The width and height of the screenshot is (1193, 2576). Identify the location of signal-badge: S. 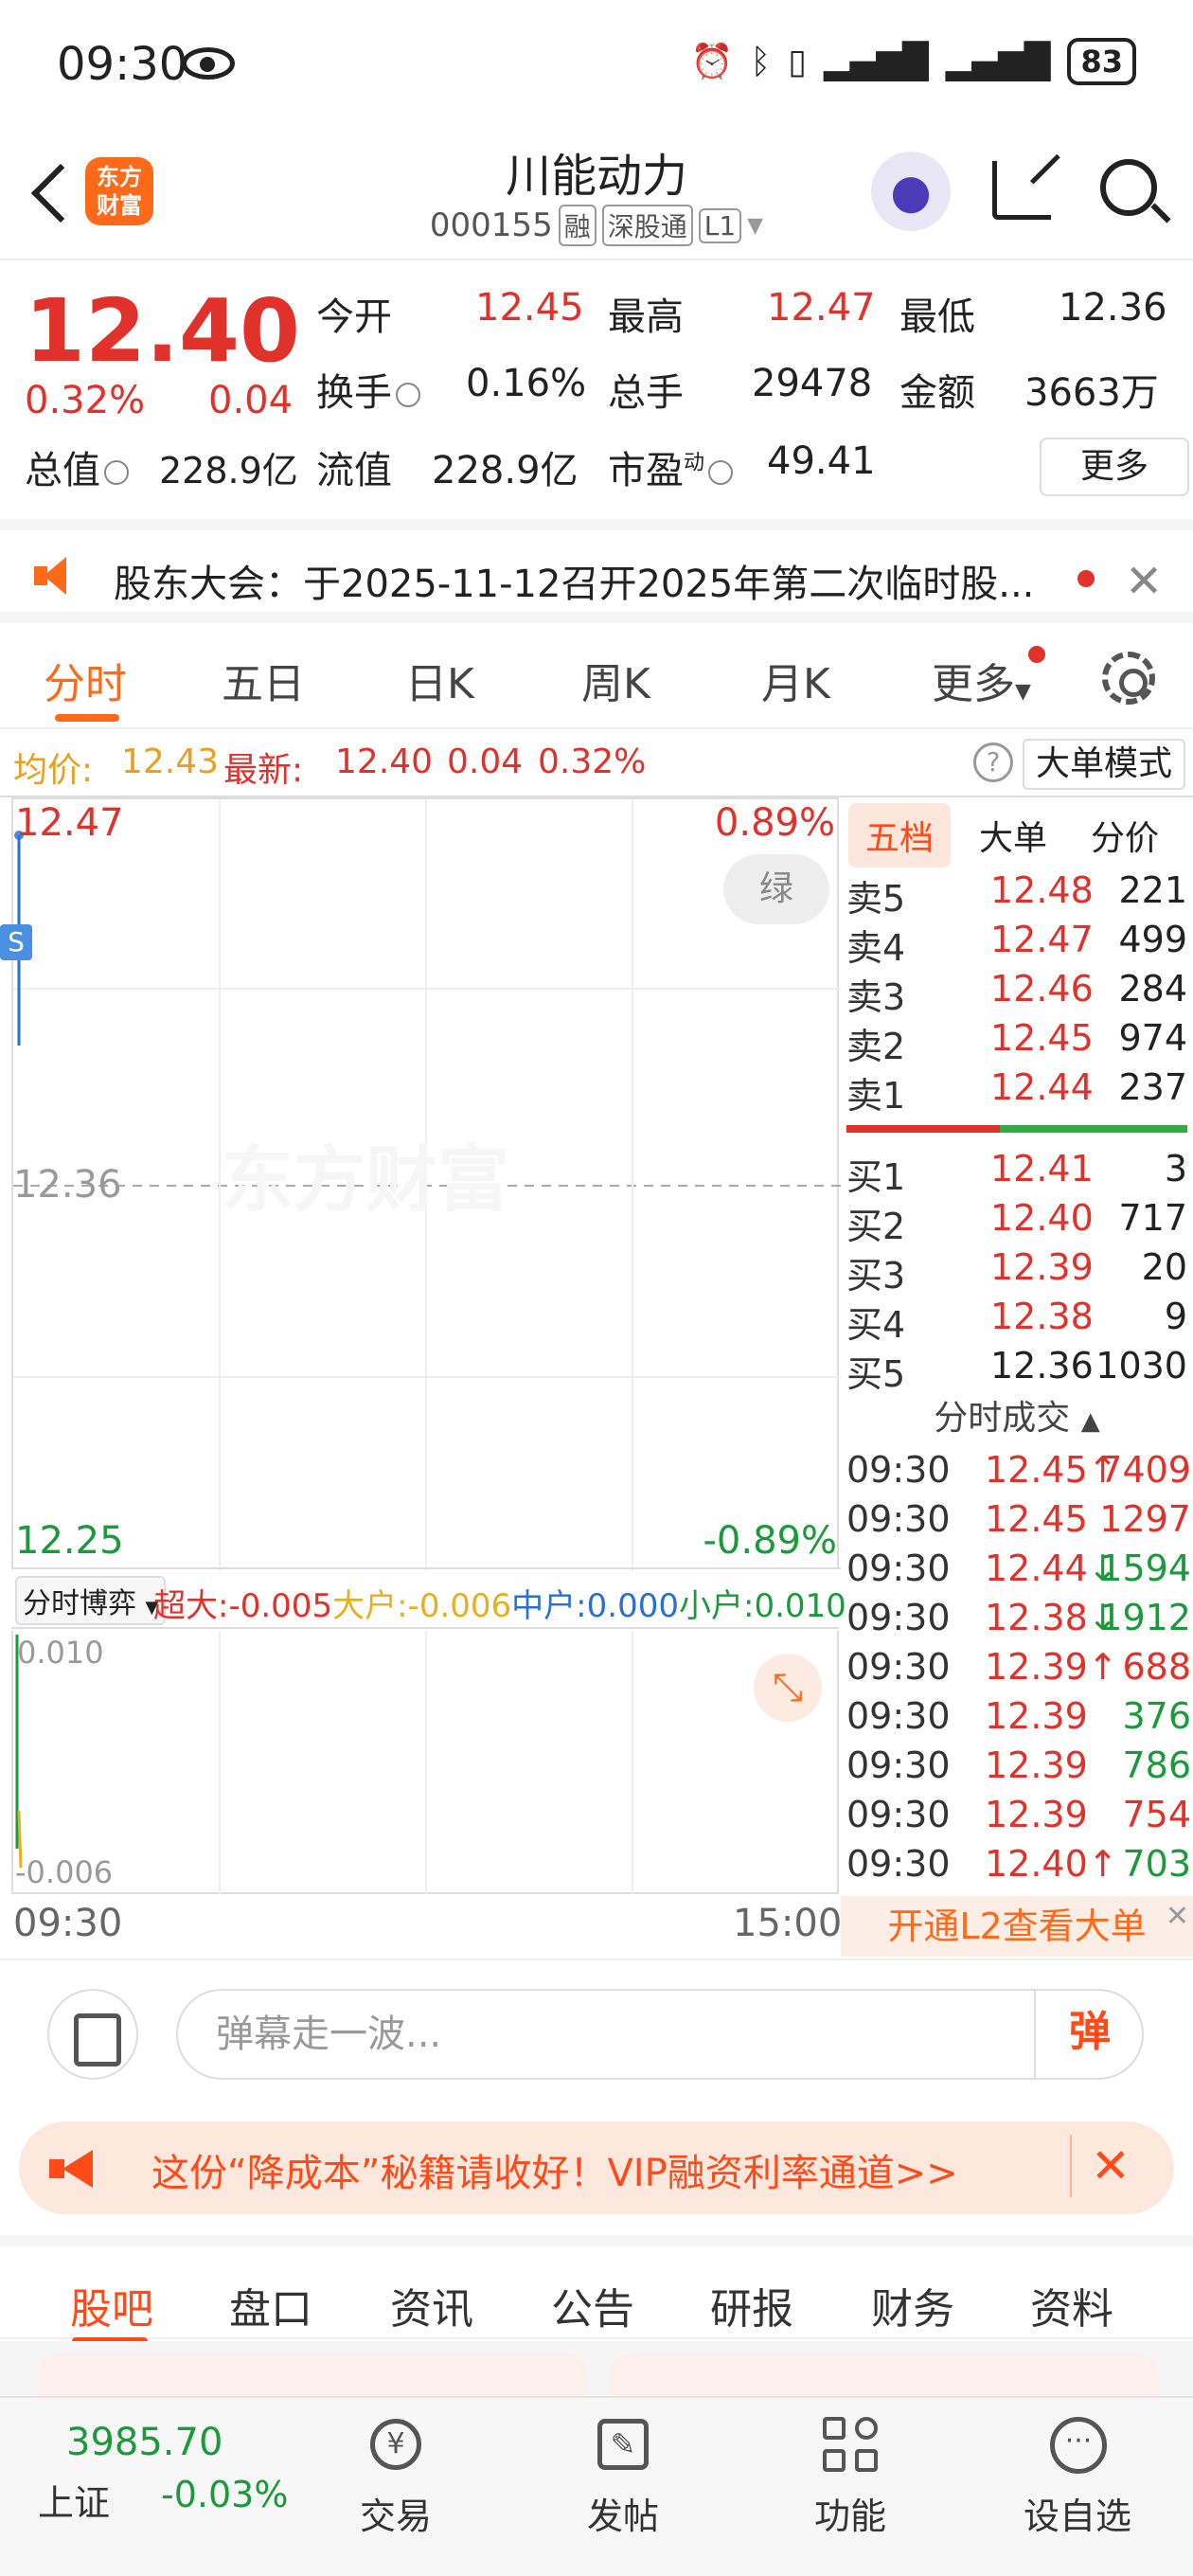
(16, 942).